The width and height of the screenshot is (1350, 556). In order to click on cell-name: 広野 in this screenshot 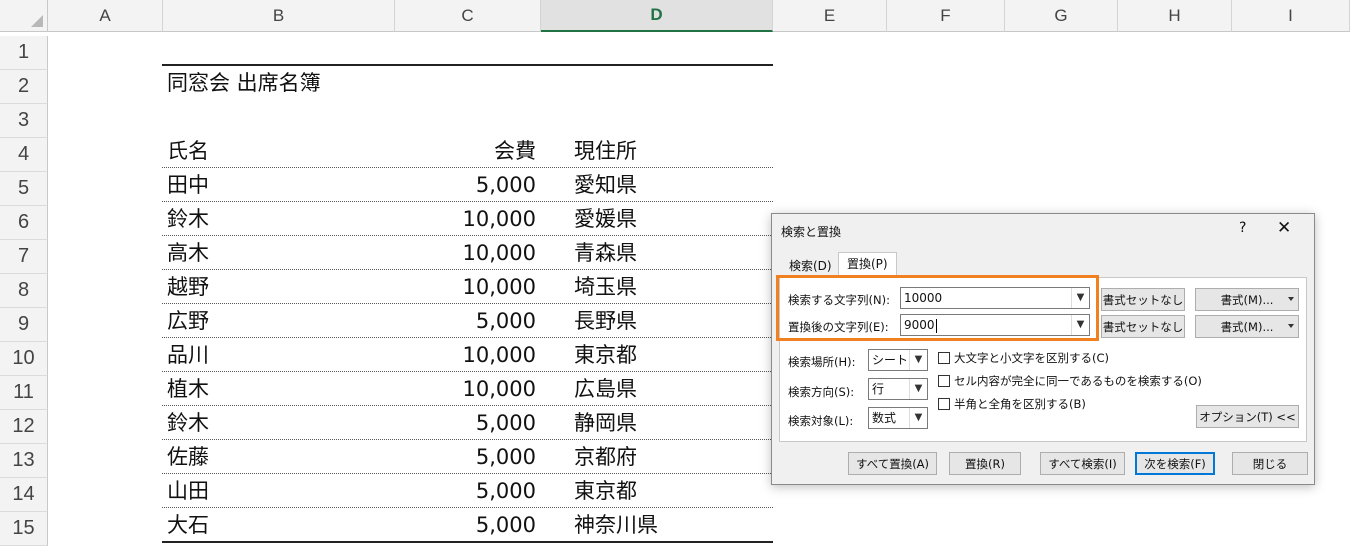, I will do `click(188, 321)`.